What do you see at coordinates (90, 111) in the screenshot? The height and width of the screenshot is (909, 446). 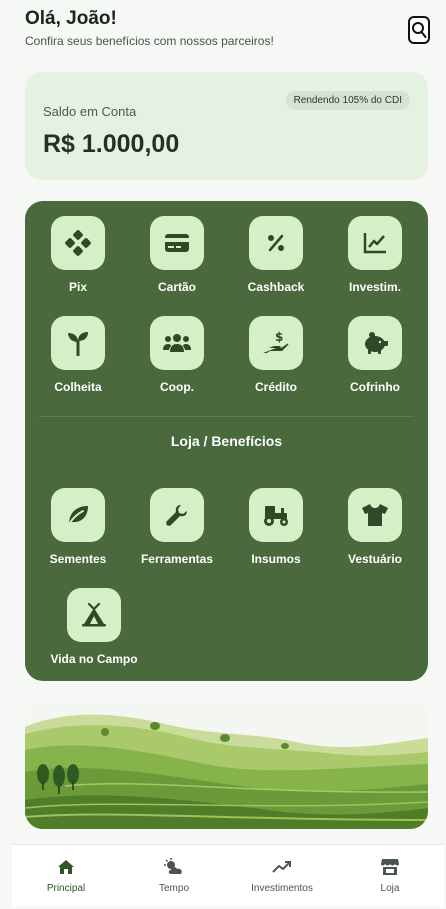 I see `balance-label: Saldo em Conta` at bounding box center [90, 111].